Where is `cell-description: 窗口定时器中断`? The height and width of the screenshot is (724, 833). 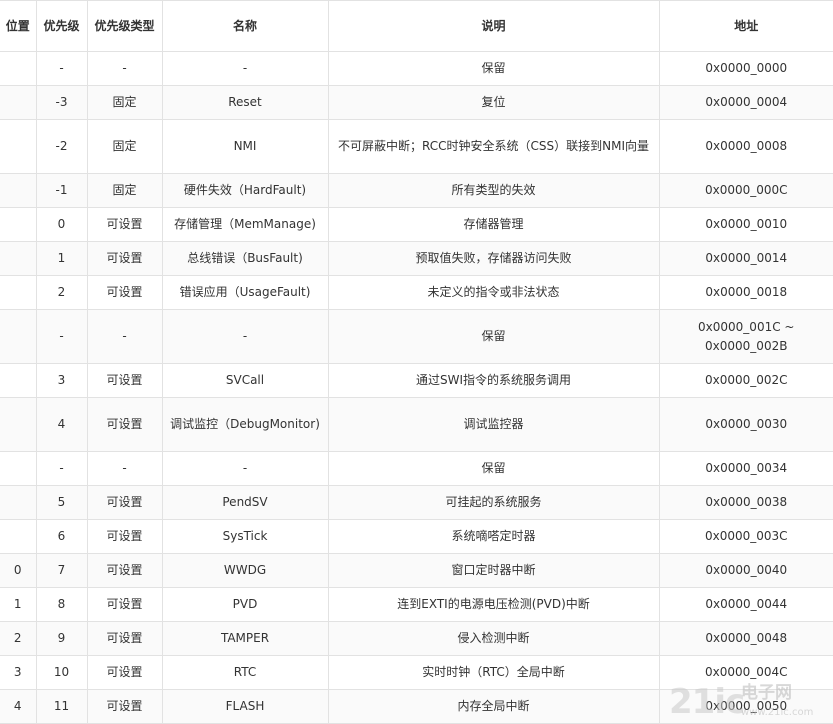 cell-description: 窗口定时器中断 is located at coordinates (493, 570).